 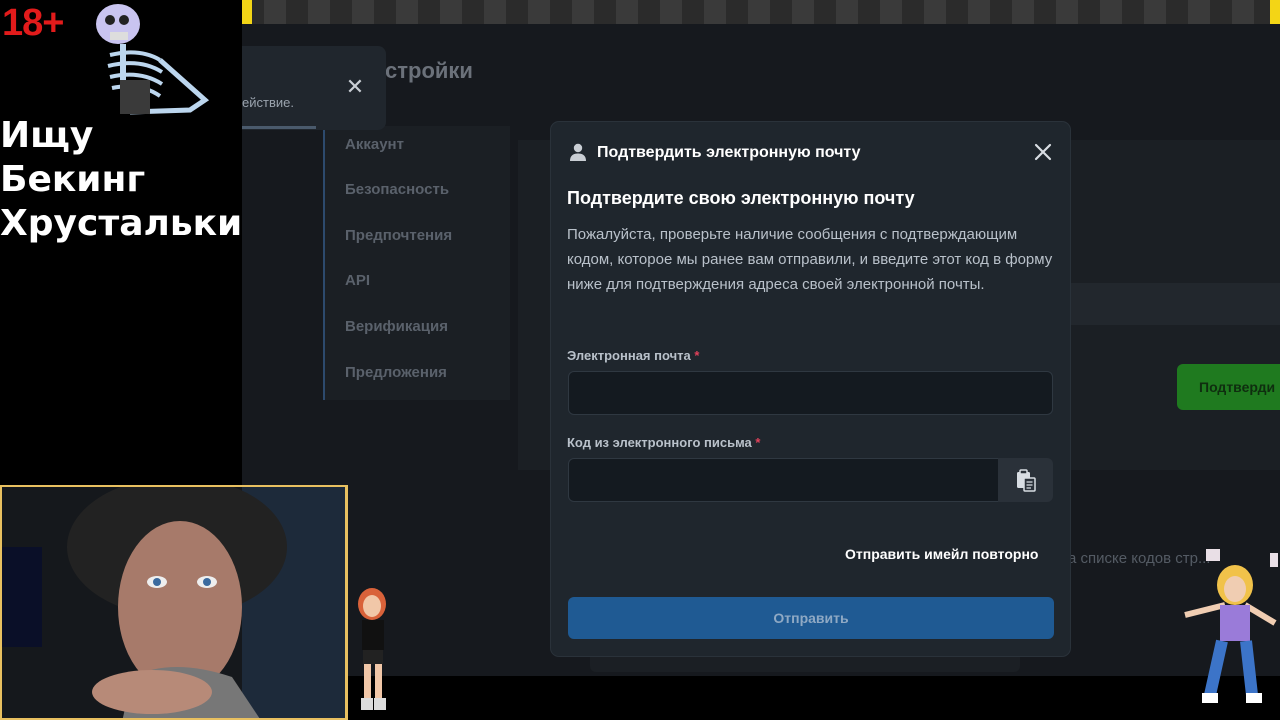 I want to click on close-icon, so click(x=1043, y=152).